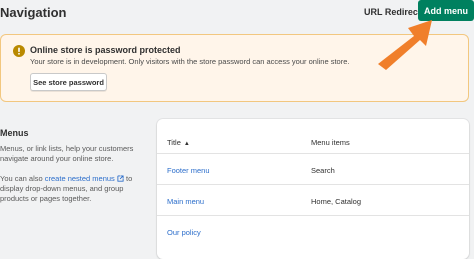 The width and height of the screenshot is (474, 259). I want to click on title-column-header: Title ▲, so click(178, 142).